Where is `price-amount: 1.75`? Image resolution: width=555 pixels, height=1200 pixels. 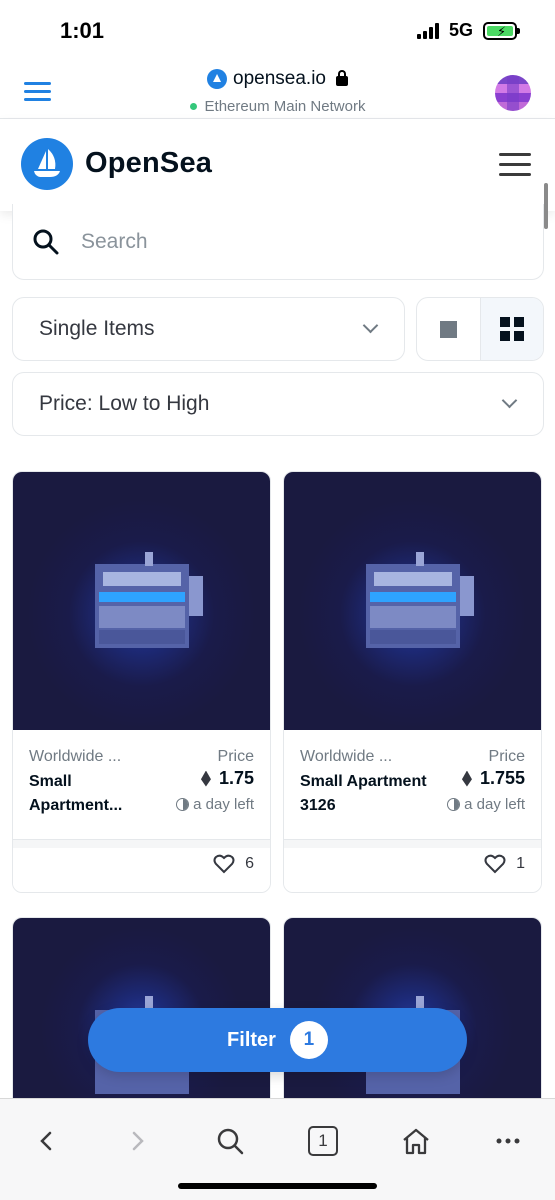 price-amount: 1.75 is located at coordinates (236, 778).